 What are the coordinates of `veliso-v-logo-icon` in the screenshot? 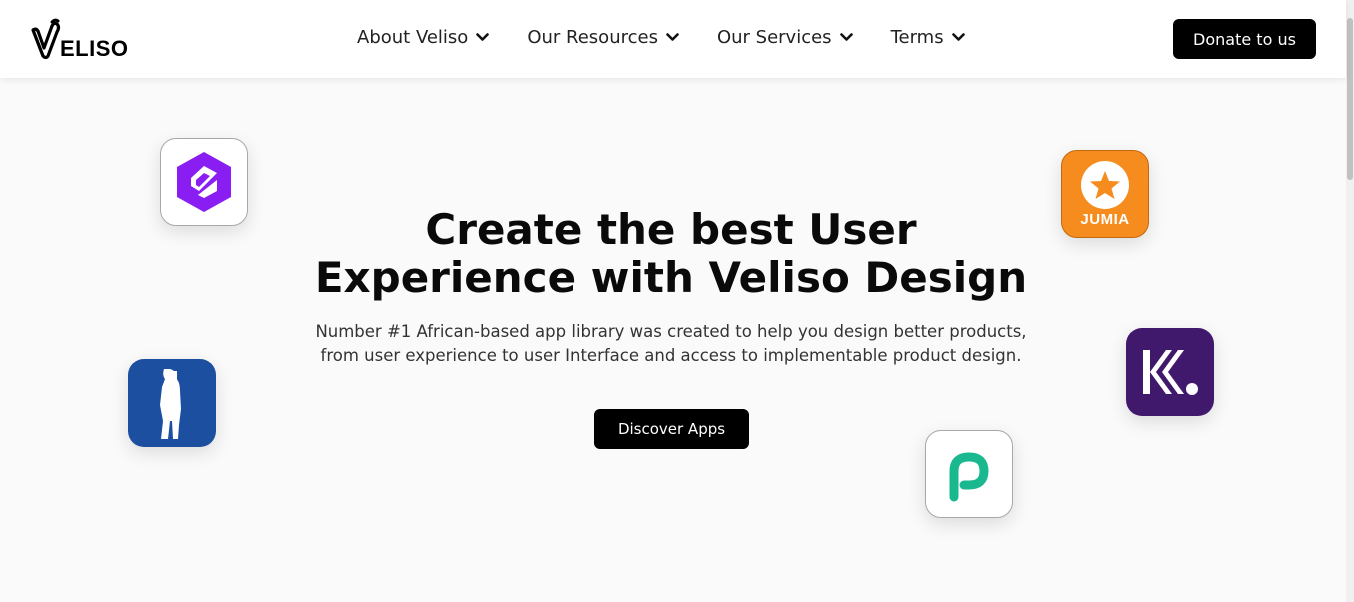 It's located at (46, 39).